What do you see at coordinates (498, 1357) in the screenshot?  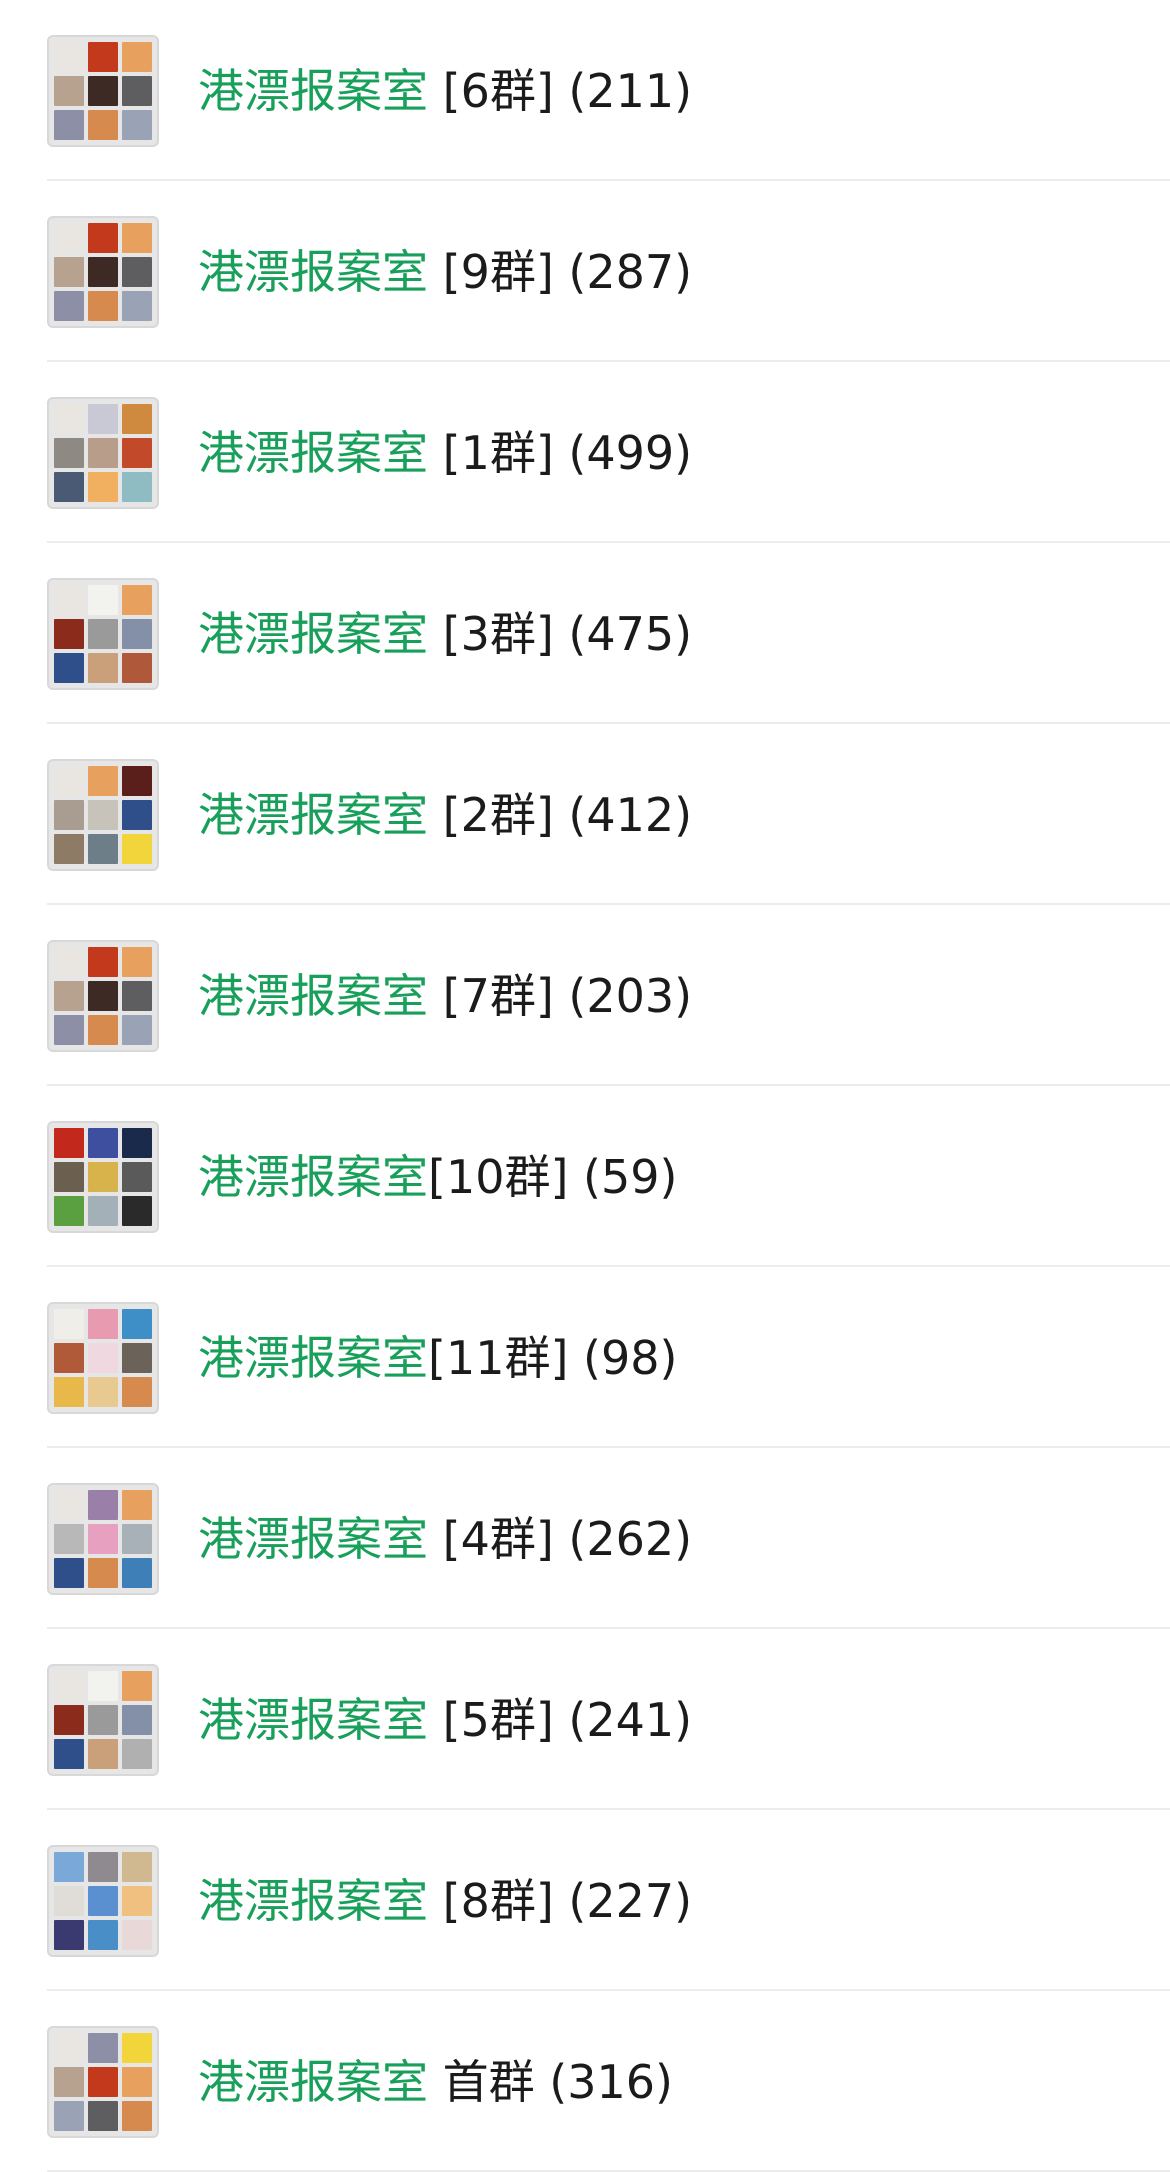 I see `group-number-tag: [11群]` at bounding box center [498, 1357].